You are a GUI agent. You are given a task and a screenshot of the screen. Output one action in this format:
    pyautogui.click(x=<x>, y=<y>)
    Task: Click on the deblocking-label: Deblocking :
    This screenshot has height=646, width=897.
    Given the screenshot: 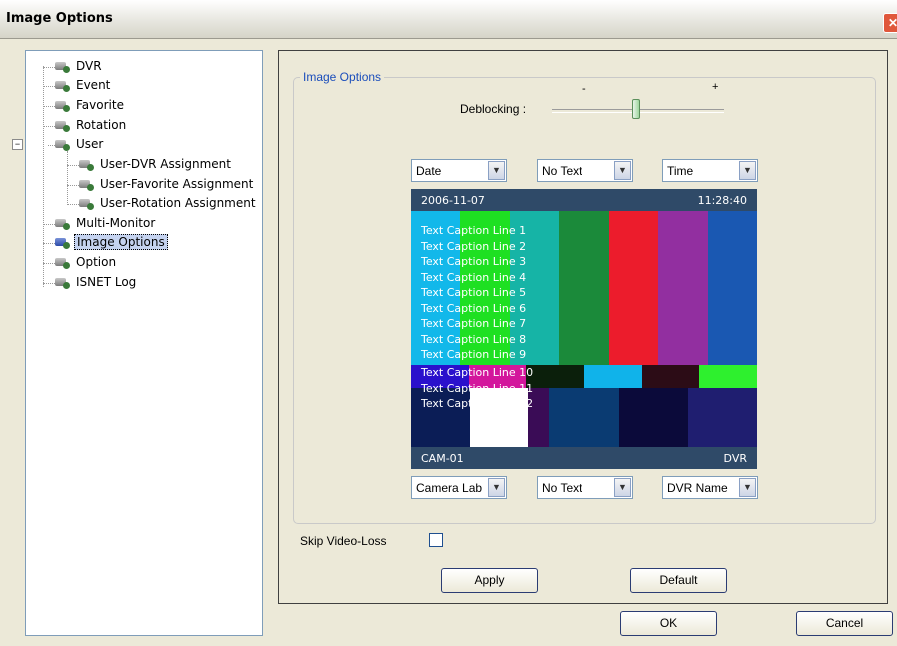 What is the action you would take?
    pyautogui.click(x=493, y=109)
    